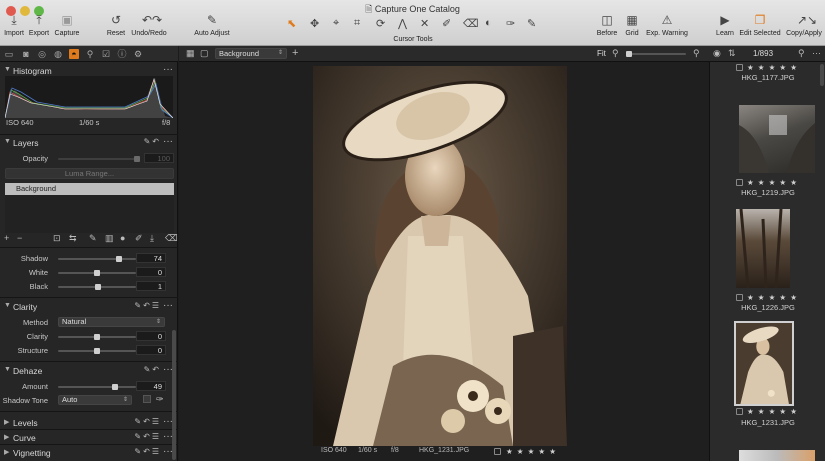 This screenshot has width=825, height=461. Describe the element at coordinates (357, 23) in the screenshot. I see `crop-tool-icon: ⌗` at that location.